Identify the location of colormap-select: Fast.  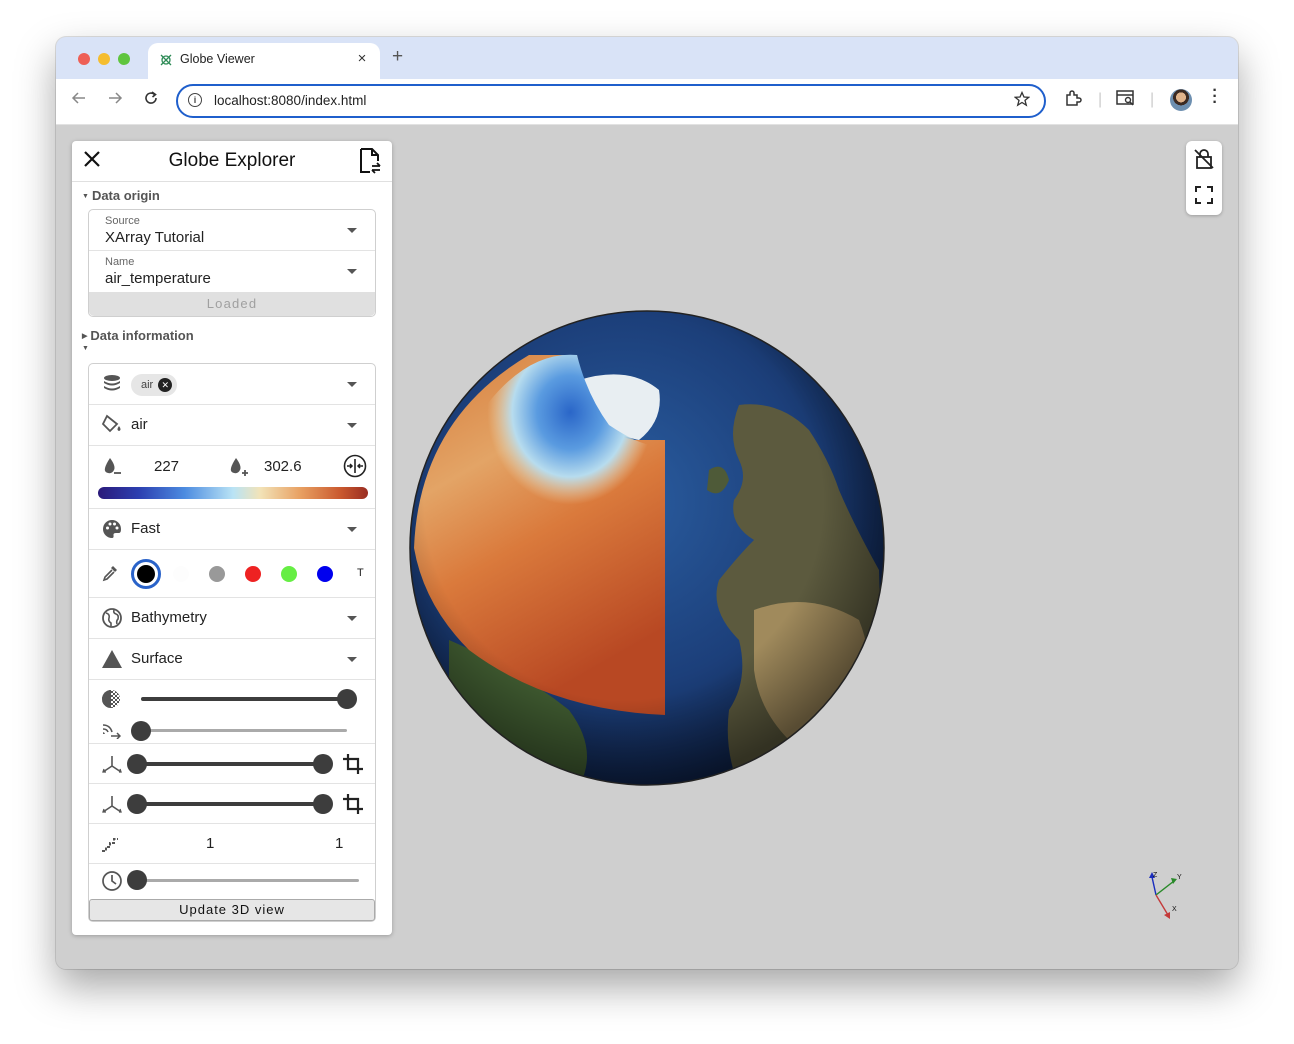
(232, 529).